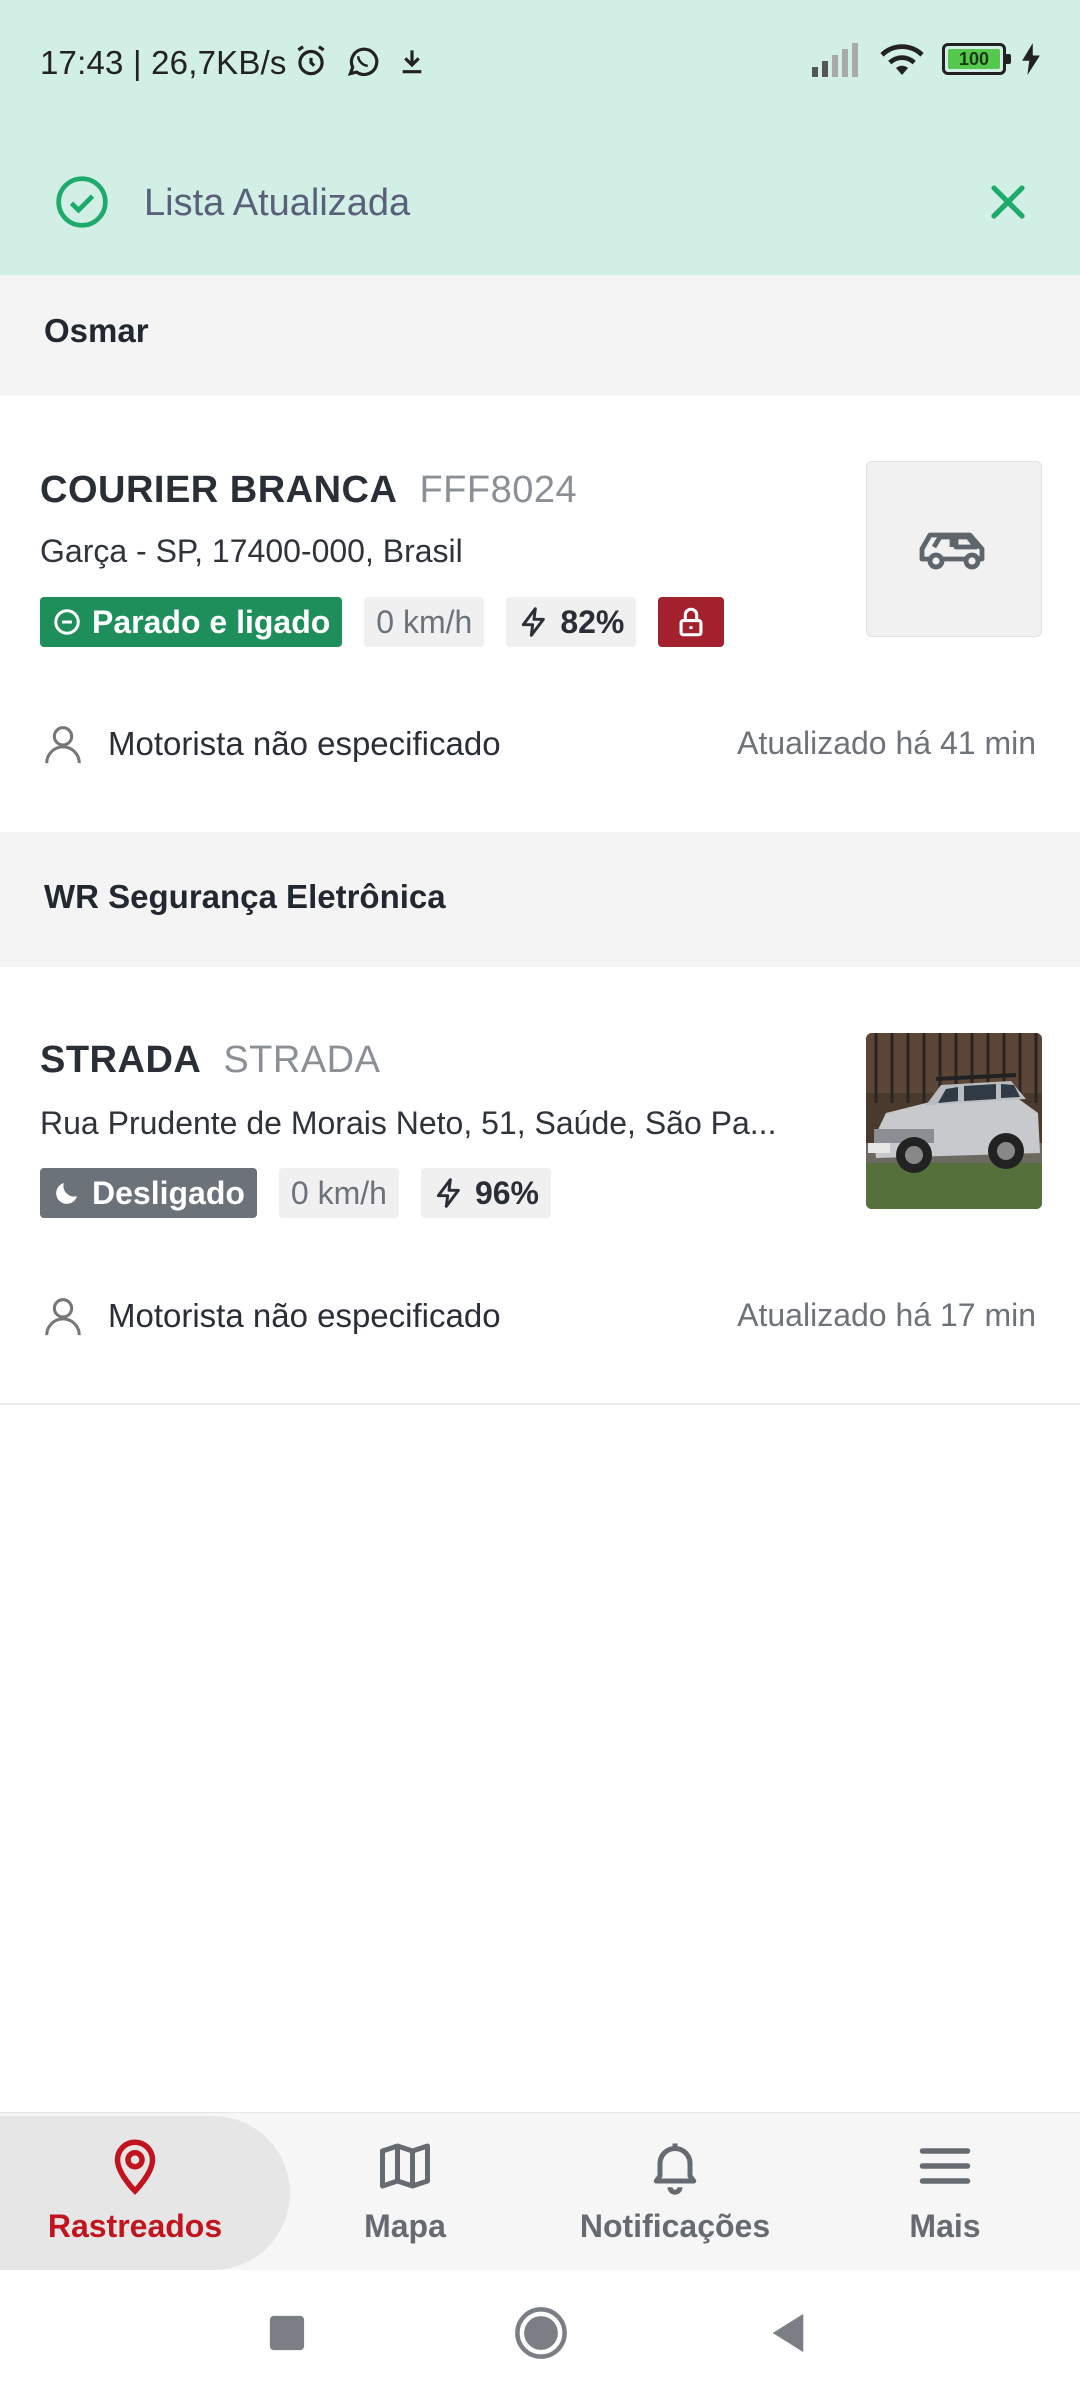  What do you see at coordinates (311, 60) in the screenshot?
I see `alarm-icon` at bounding box center [311, 60].